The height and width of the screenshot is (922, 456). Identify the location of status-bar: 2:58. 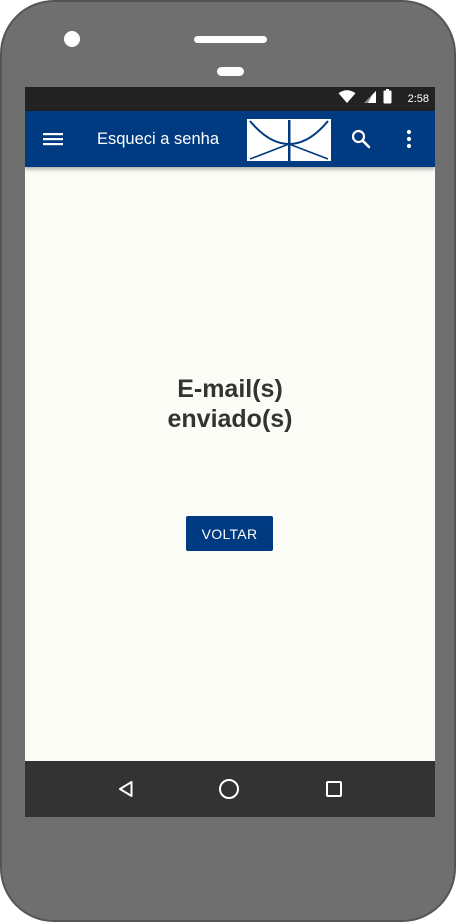
(230, 99).